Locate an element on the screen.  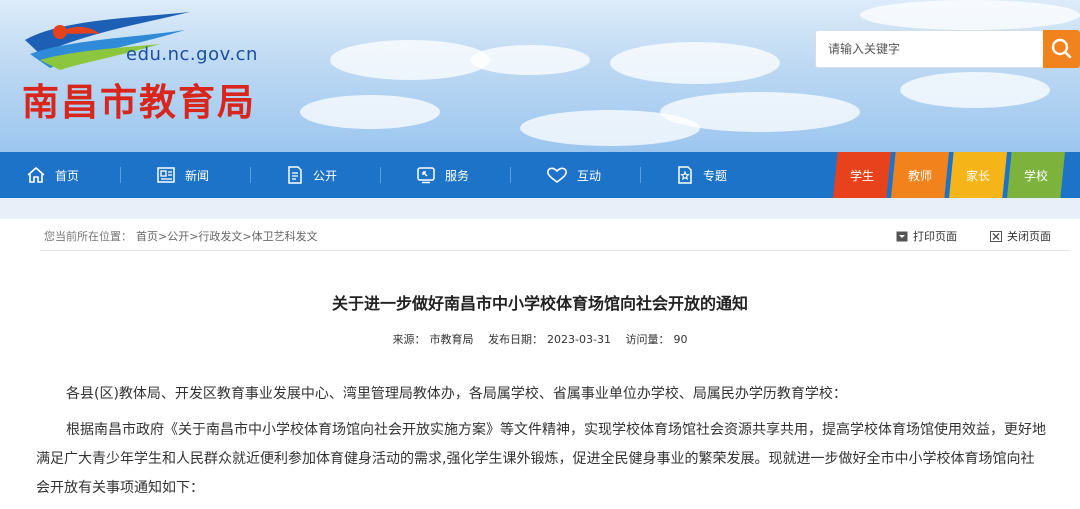
close-page-button: 关闭页面 is located at coordinates (1020, 236).